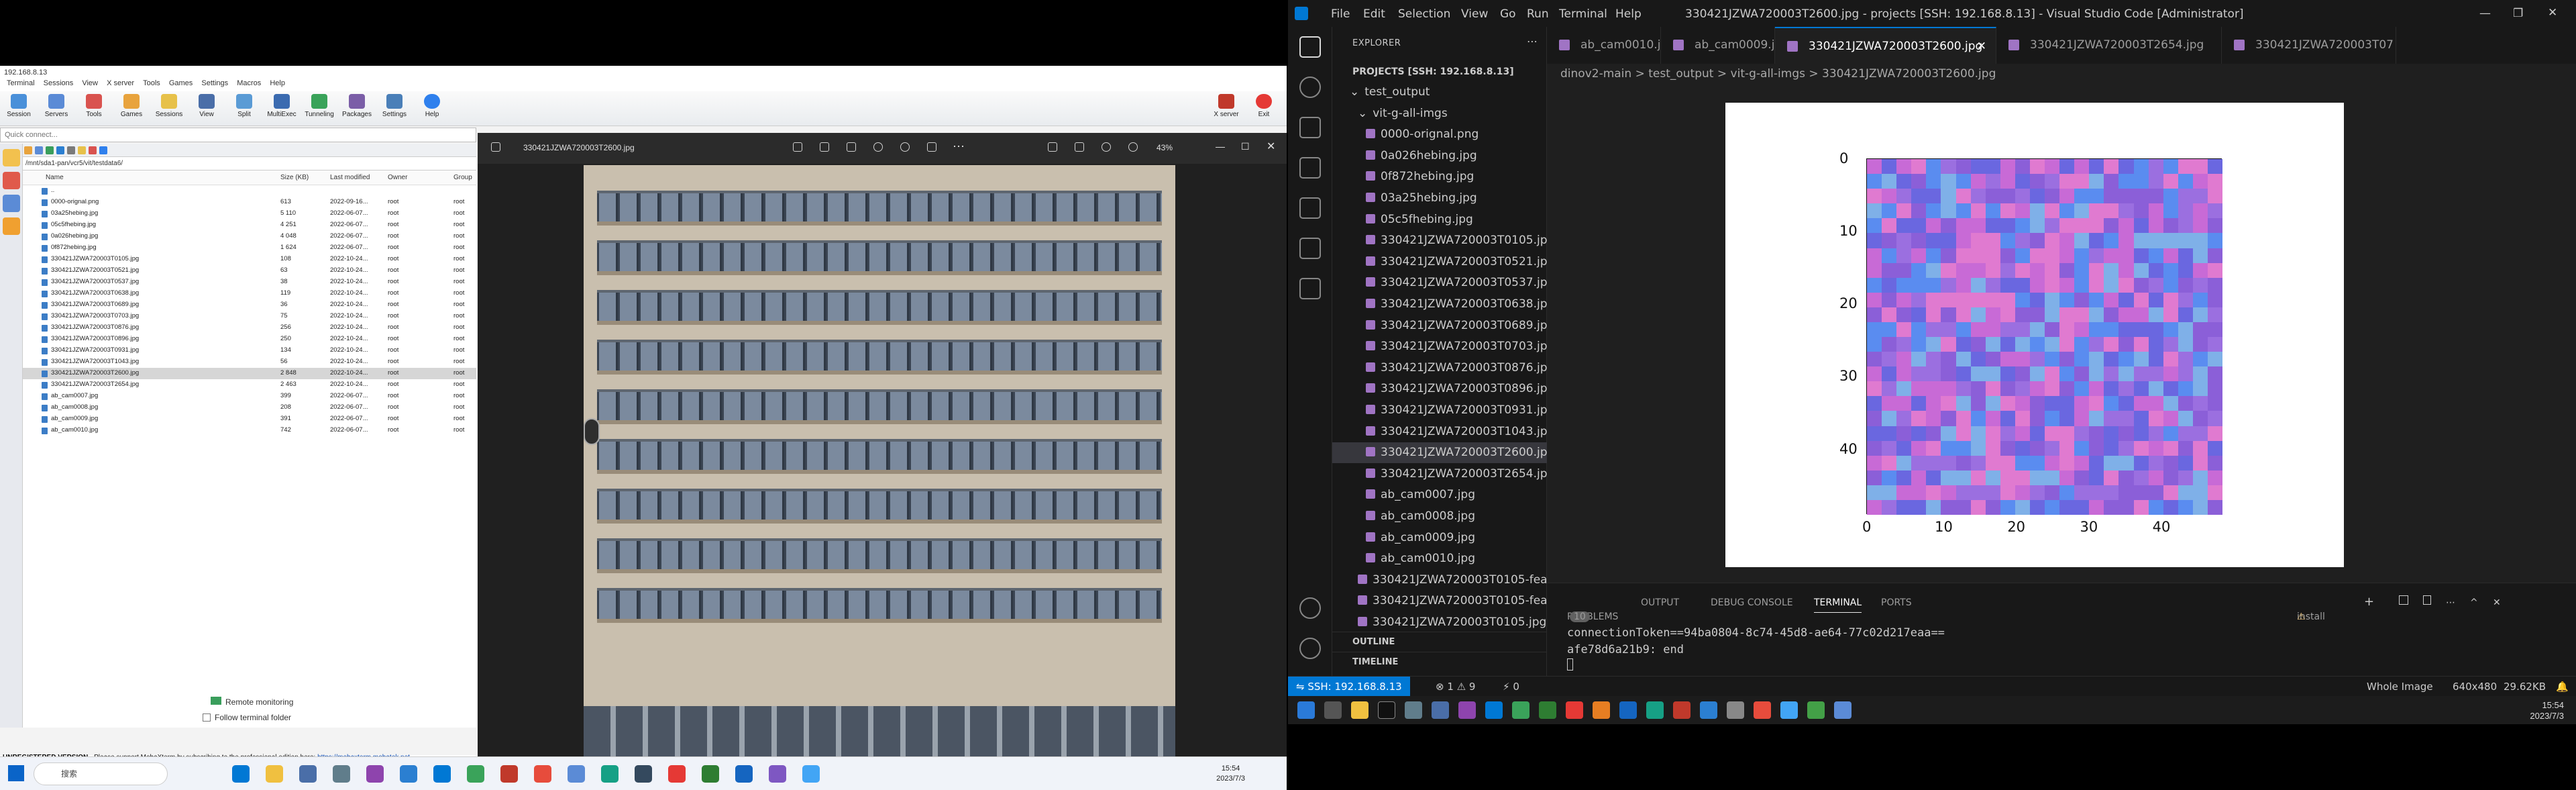 The width and height of the screenshot is (2576, 790). I want to click on kill-terminal-icon, so click(2427, 600).